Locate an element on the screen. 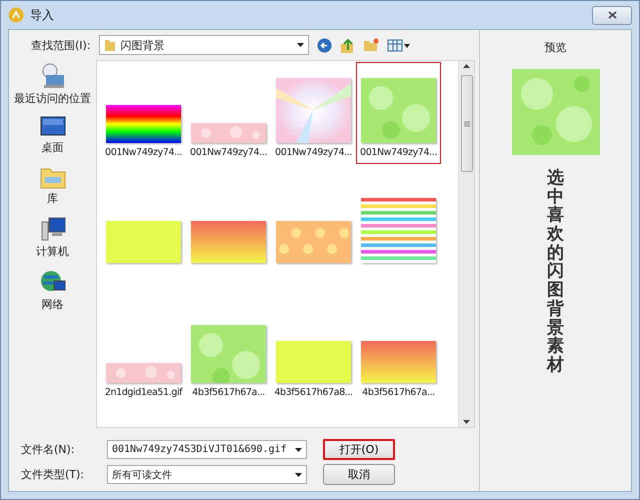  close-icon is located at coordinates (612, 15).